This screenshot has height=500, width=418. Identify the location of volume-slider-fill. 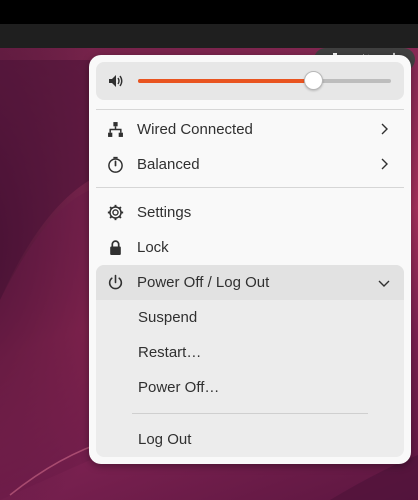
(225, 81).